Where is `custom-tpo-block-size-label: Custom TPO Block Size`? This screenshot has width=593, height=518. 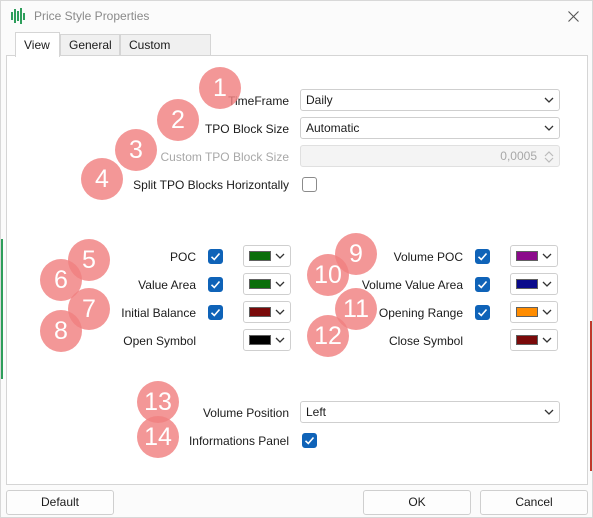
custom-tpo-block-size-label: Custom TPO Block Size is located at coordinates (224, 157).